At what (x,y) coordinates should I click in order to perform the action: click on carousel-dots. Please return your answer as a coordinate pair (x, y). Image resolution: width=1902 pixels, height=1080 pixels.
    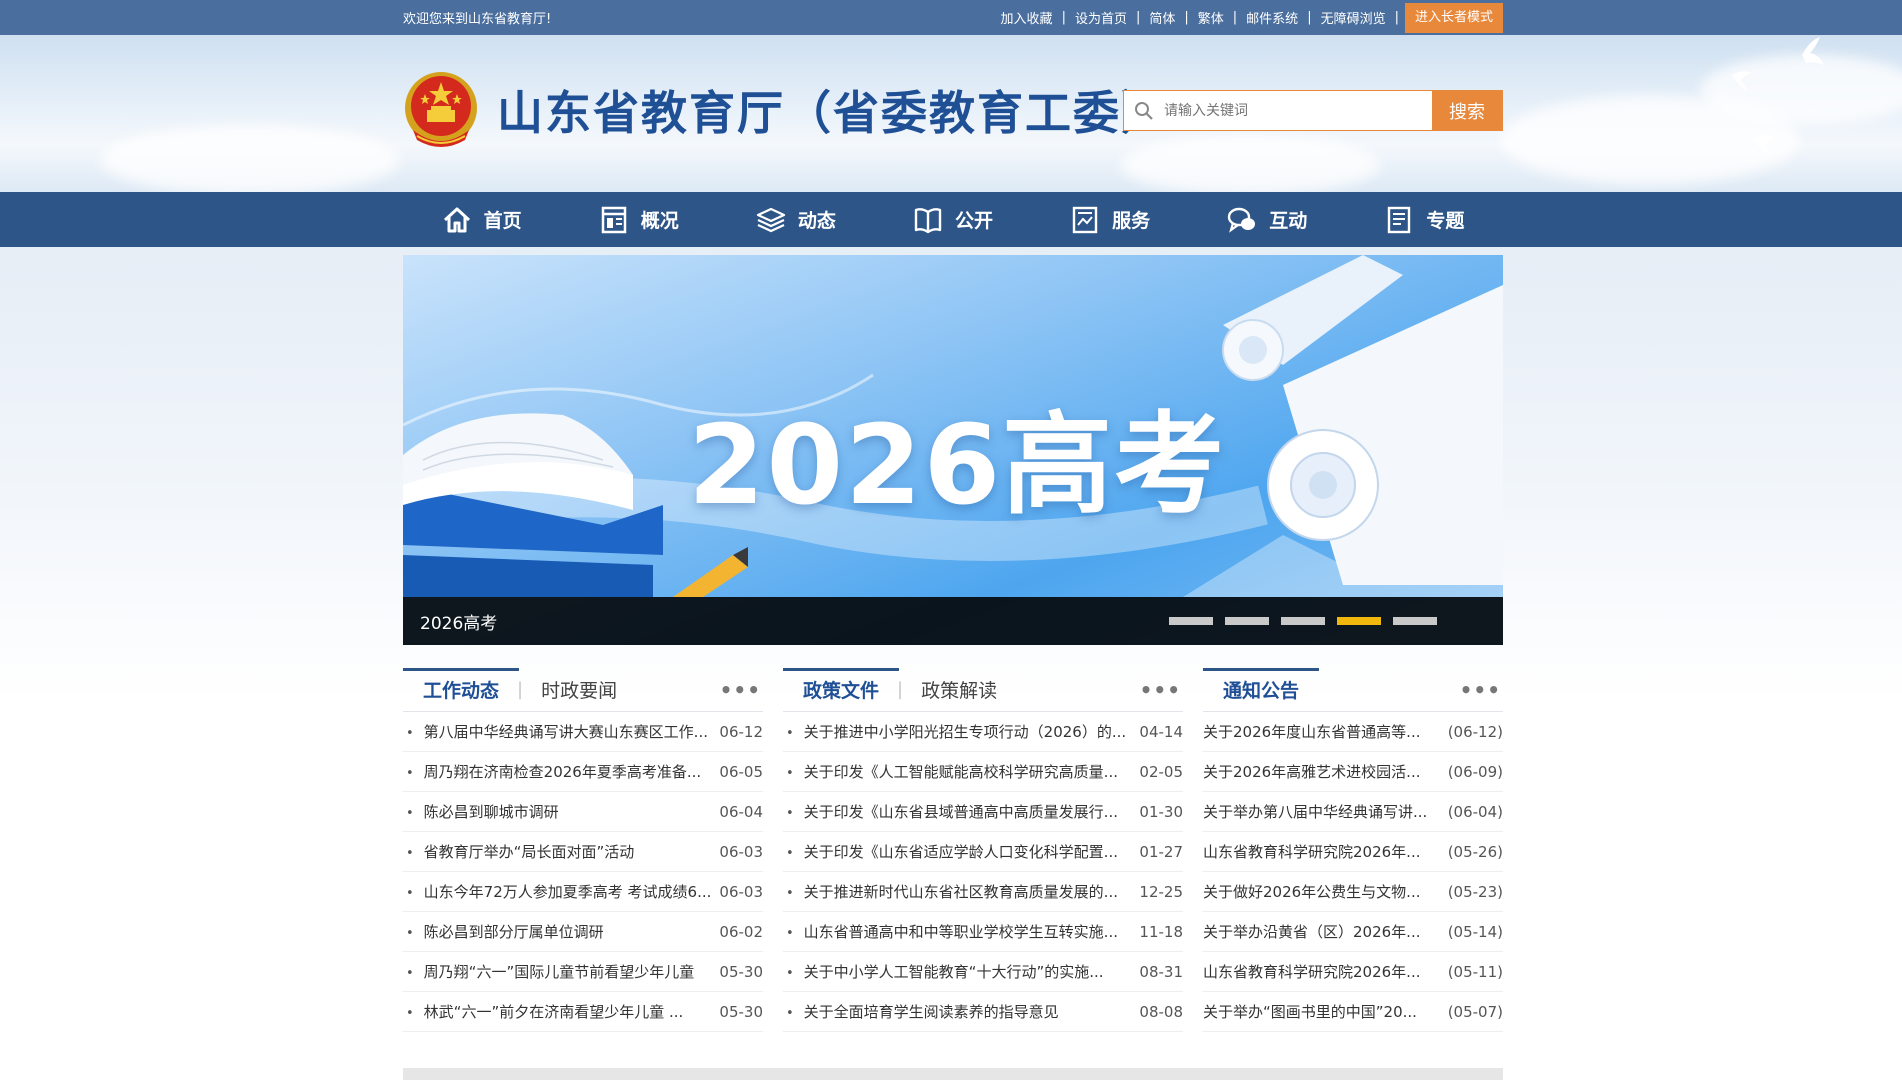
    Looking at the image, I should click on (1303, 621).